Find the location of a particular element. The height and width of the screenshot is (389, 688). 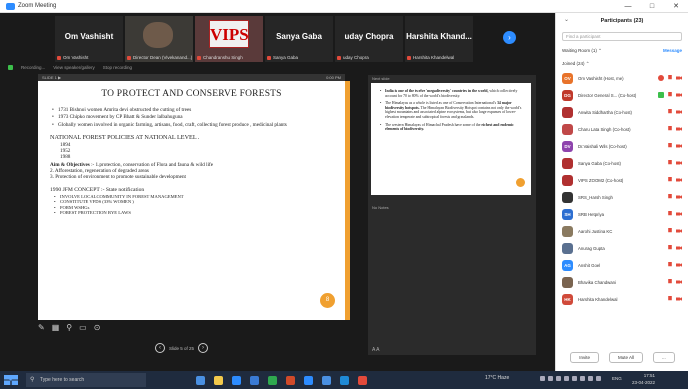

shield-icon is located at coordinates (10, 67).